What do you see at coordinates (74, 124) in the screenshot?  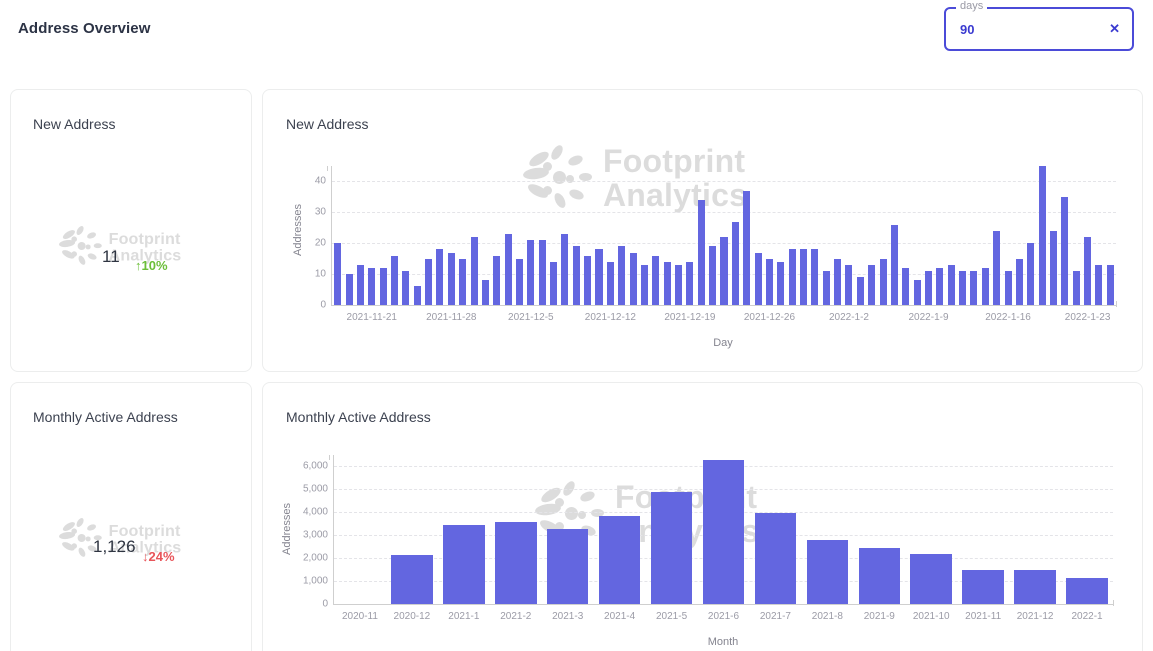 I see `kpi-card-title: New Address` at bounding box center [74, 124].